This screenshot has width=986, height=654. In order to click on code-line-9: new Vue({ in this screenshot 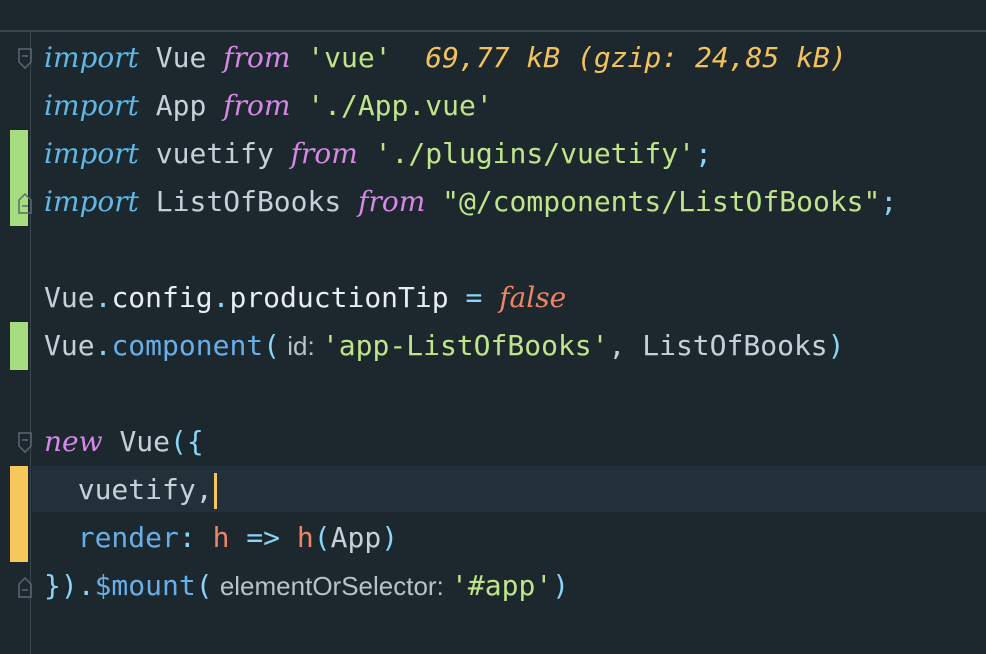, I will do `click(124, 442)`.